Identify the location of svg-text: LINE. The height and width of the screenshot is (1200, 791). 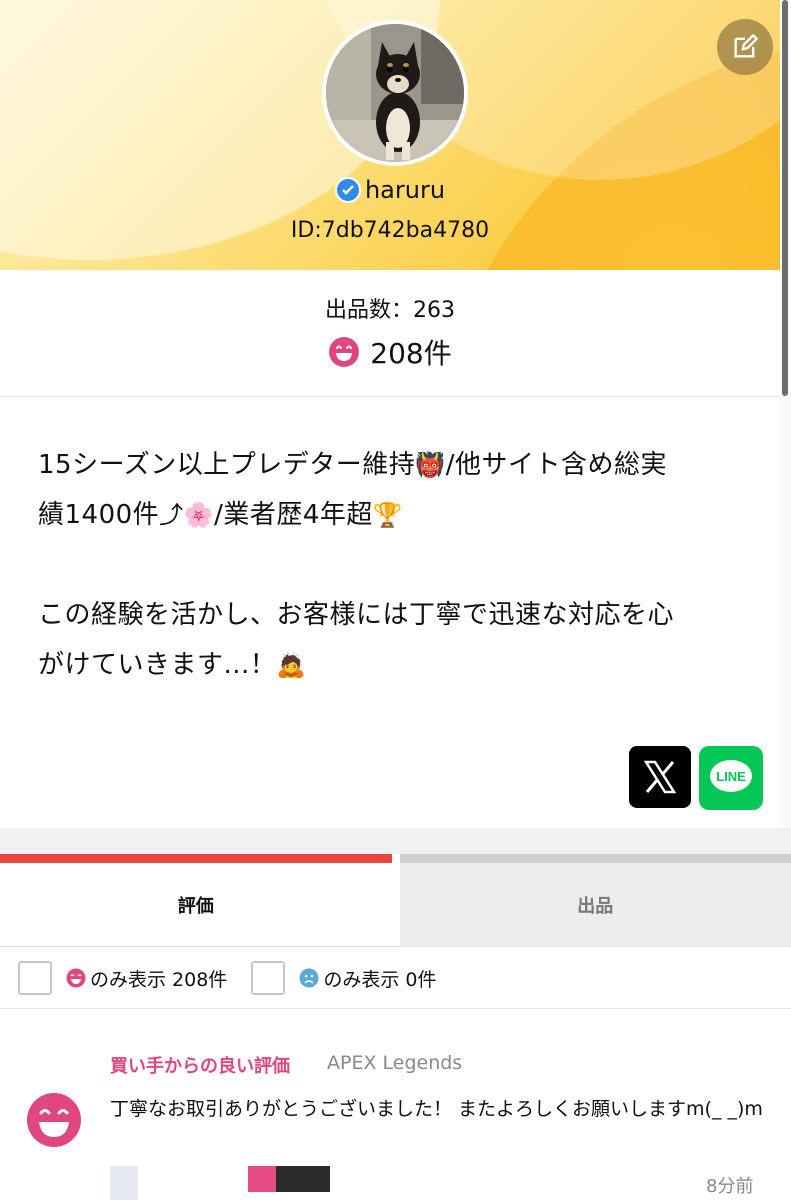
(731, 776).